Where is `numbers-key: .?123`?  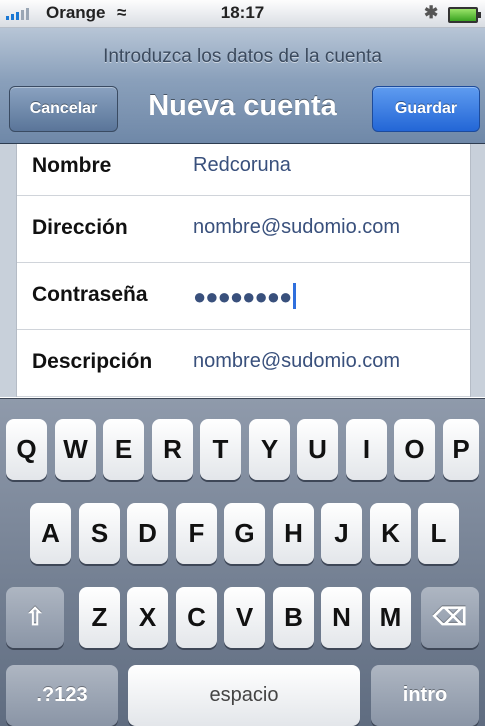 numbers-key: .?123 is located at coordinates (62, 695).